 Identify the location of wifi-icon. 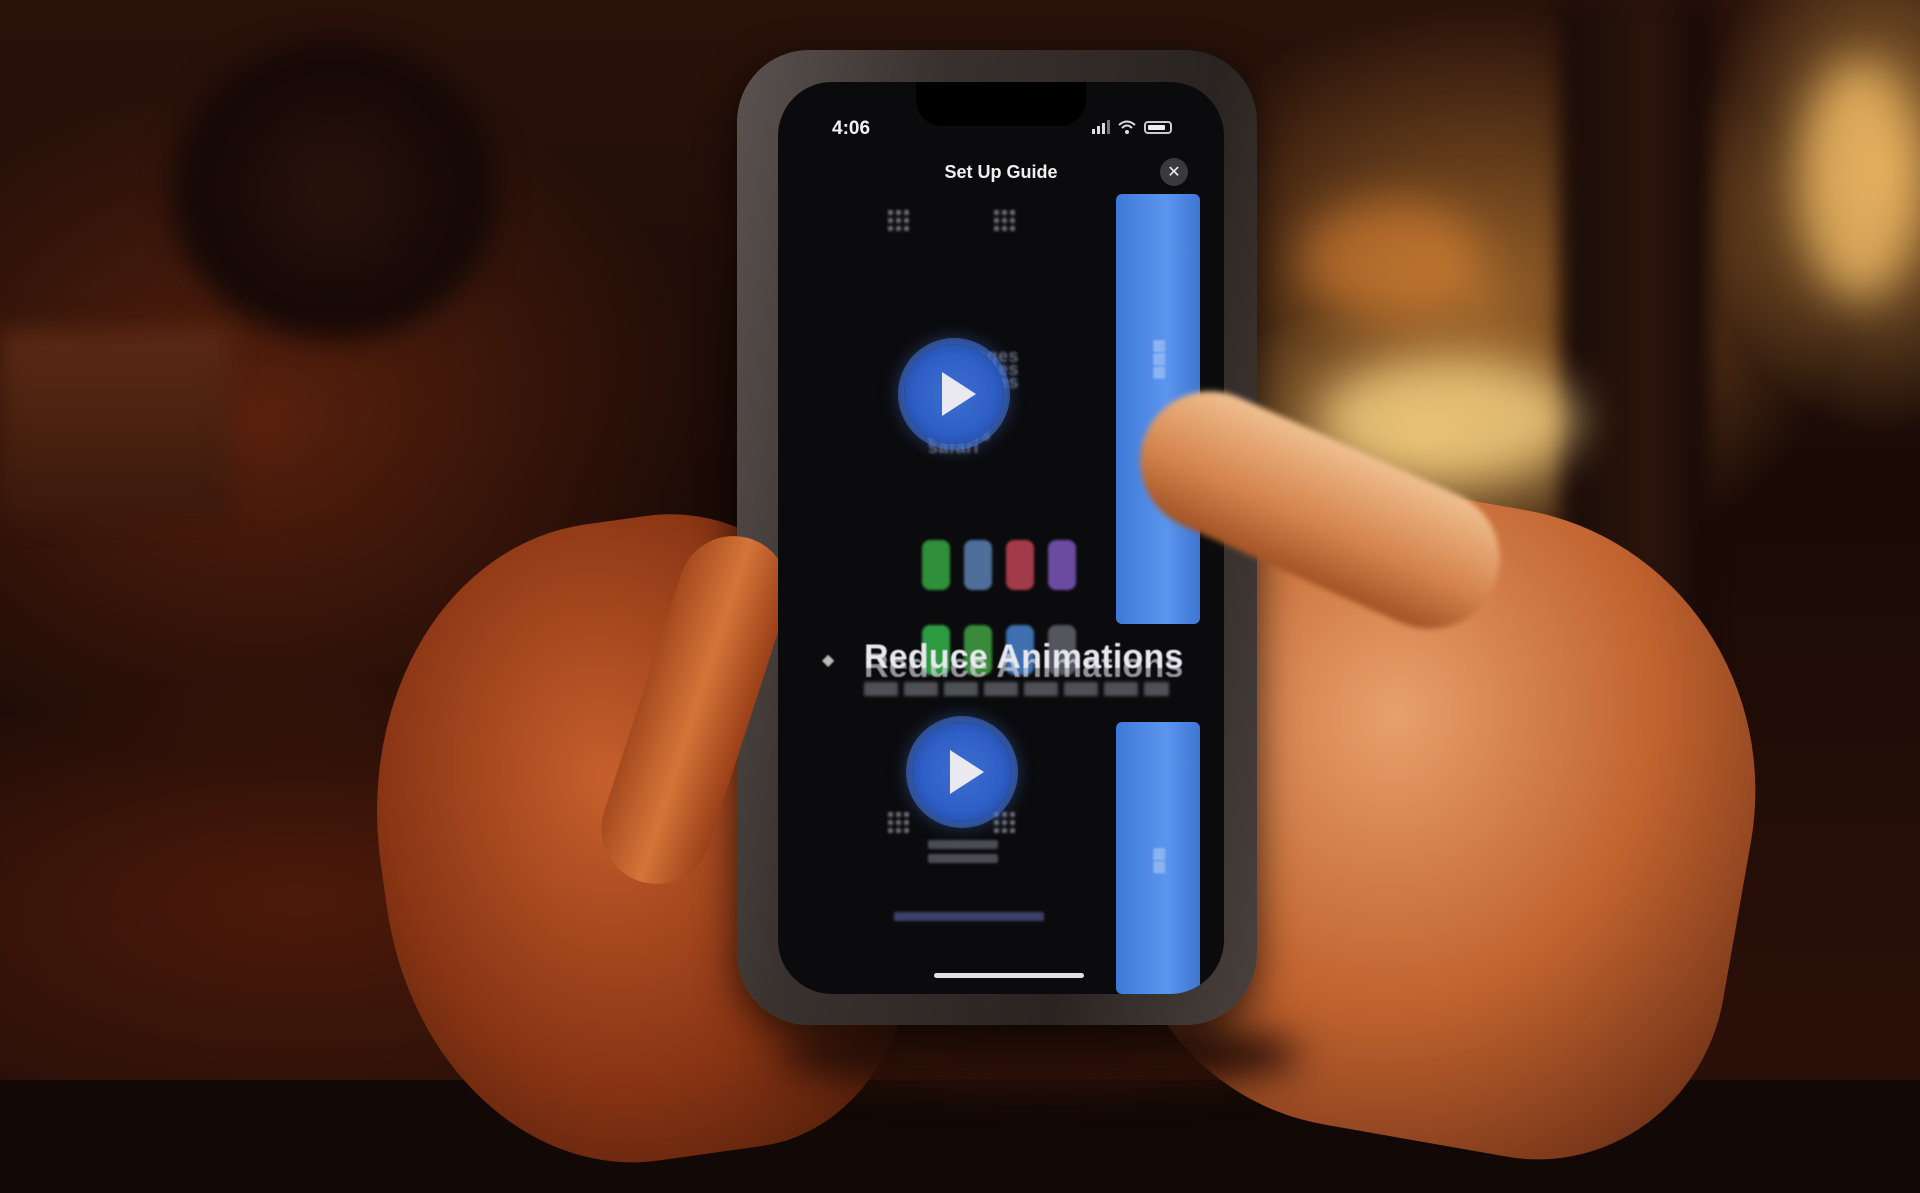
(1127, 127).